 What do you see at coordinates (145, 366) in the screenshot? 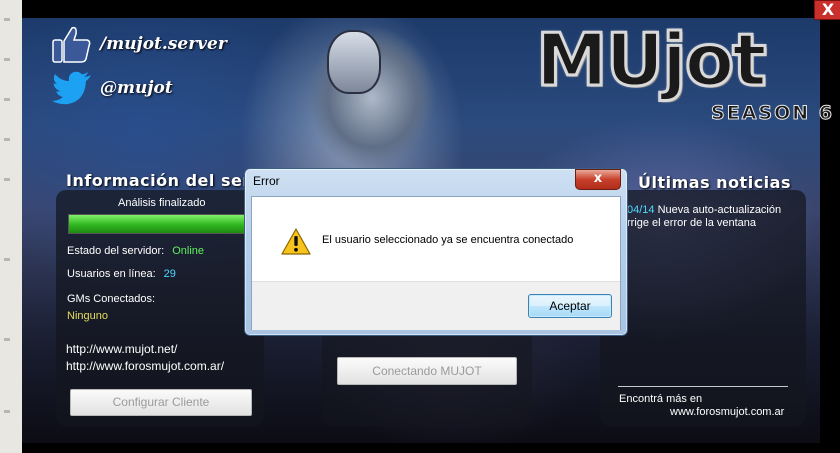
I see `forum-link: http://www.forosmujot.com.ar/` at bounding box center [145, 366].